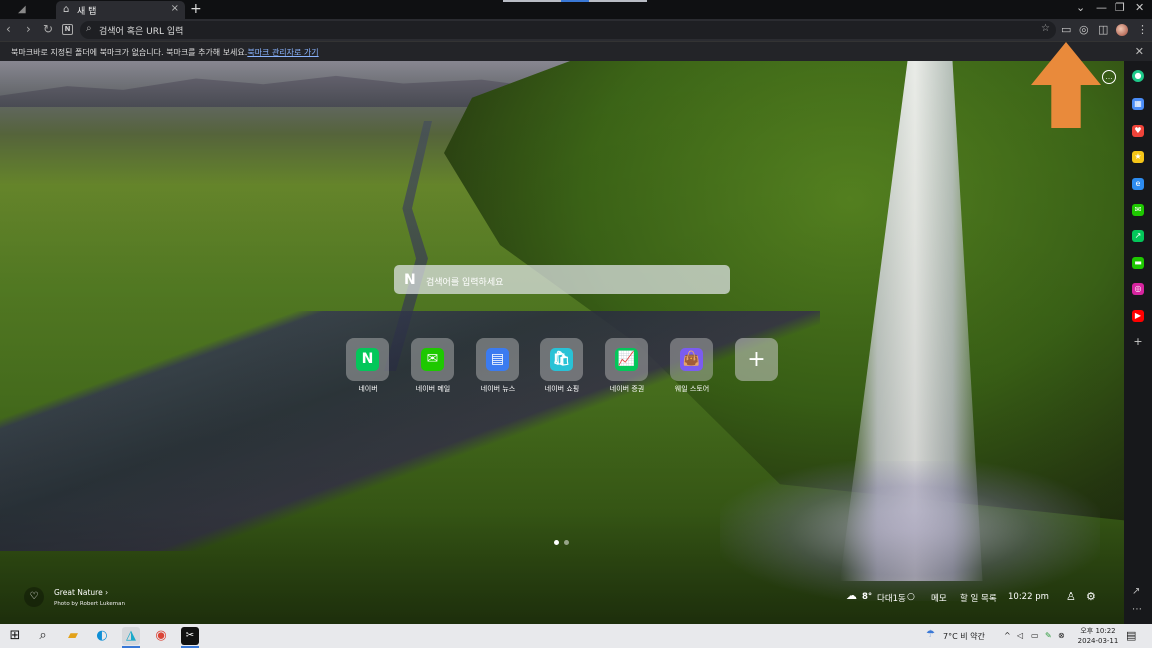 This screenshot has height=648, width=1152. I want to click on tab-list-chevron-icon: ⌄, so click(1080, 7).